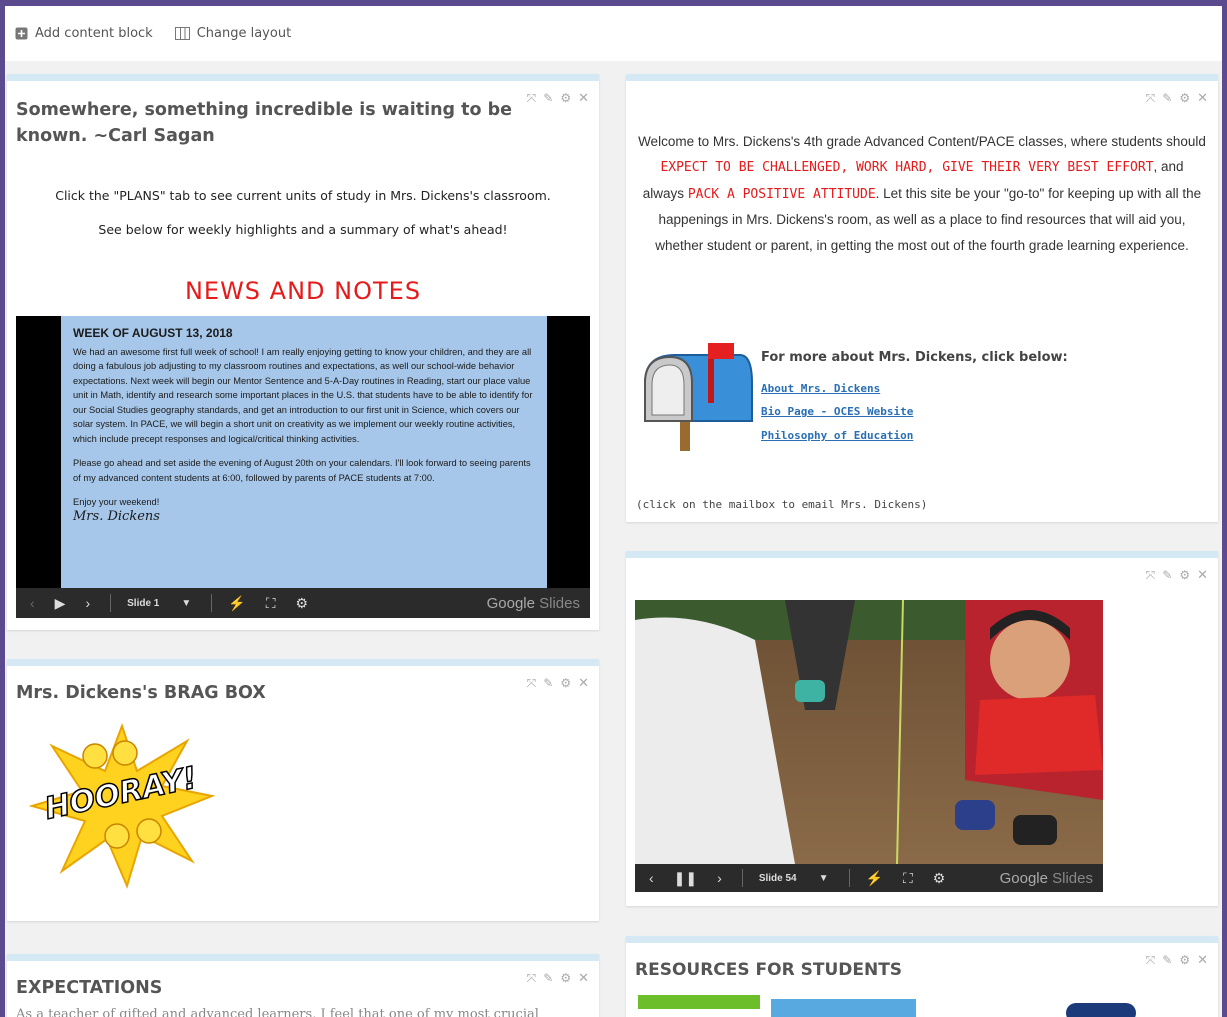 Image resolution: width=1227 pixels, height=1017 pixels. I want to click on philosophy-link: Philosophy of Education, so click(837, 435).